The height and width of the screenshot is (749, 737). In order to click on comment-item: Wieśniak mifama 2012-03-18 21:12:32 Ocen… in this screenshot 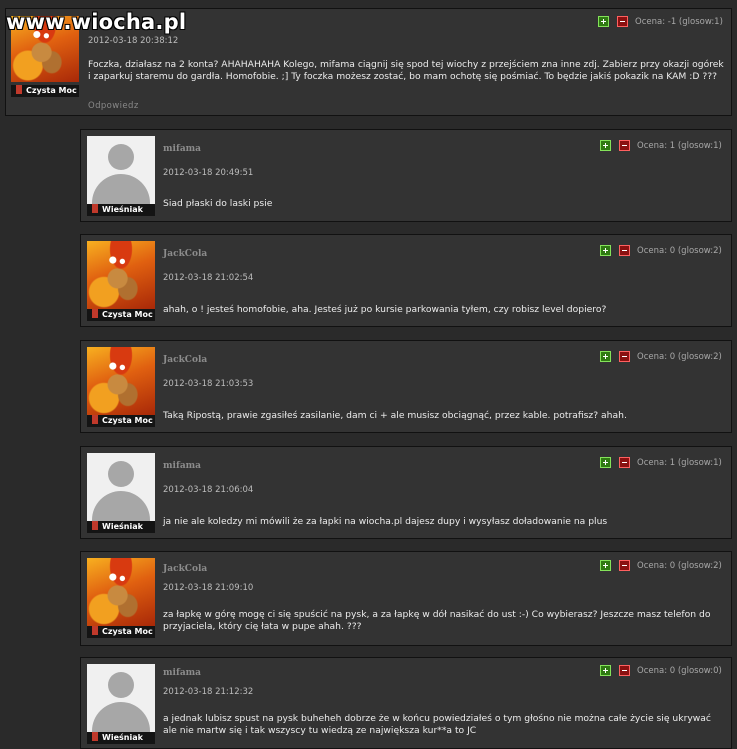, I will do `click(406, 703)`.